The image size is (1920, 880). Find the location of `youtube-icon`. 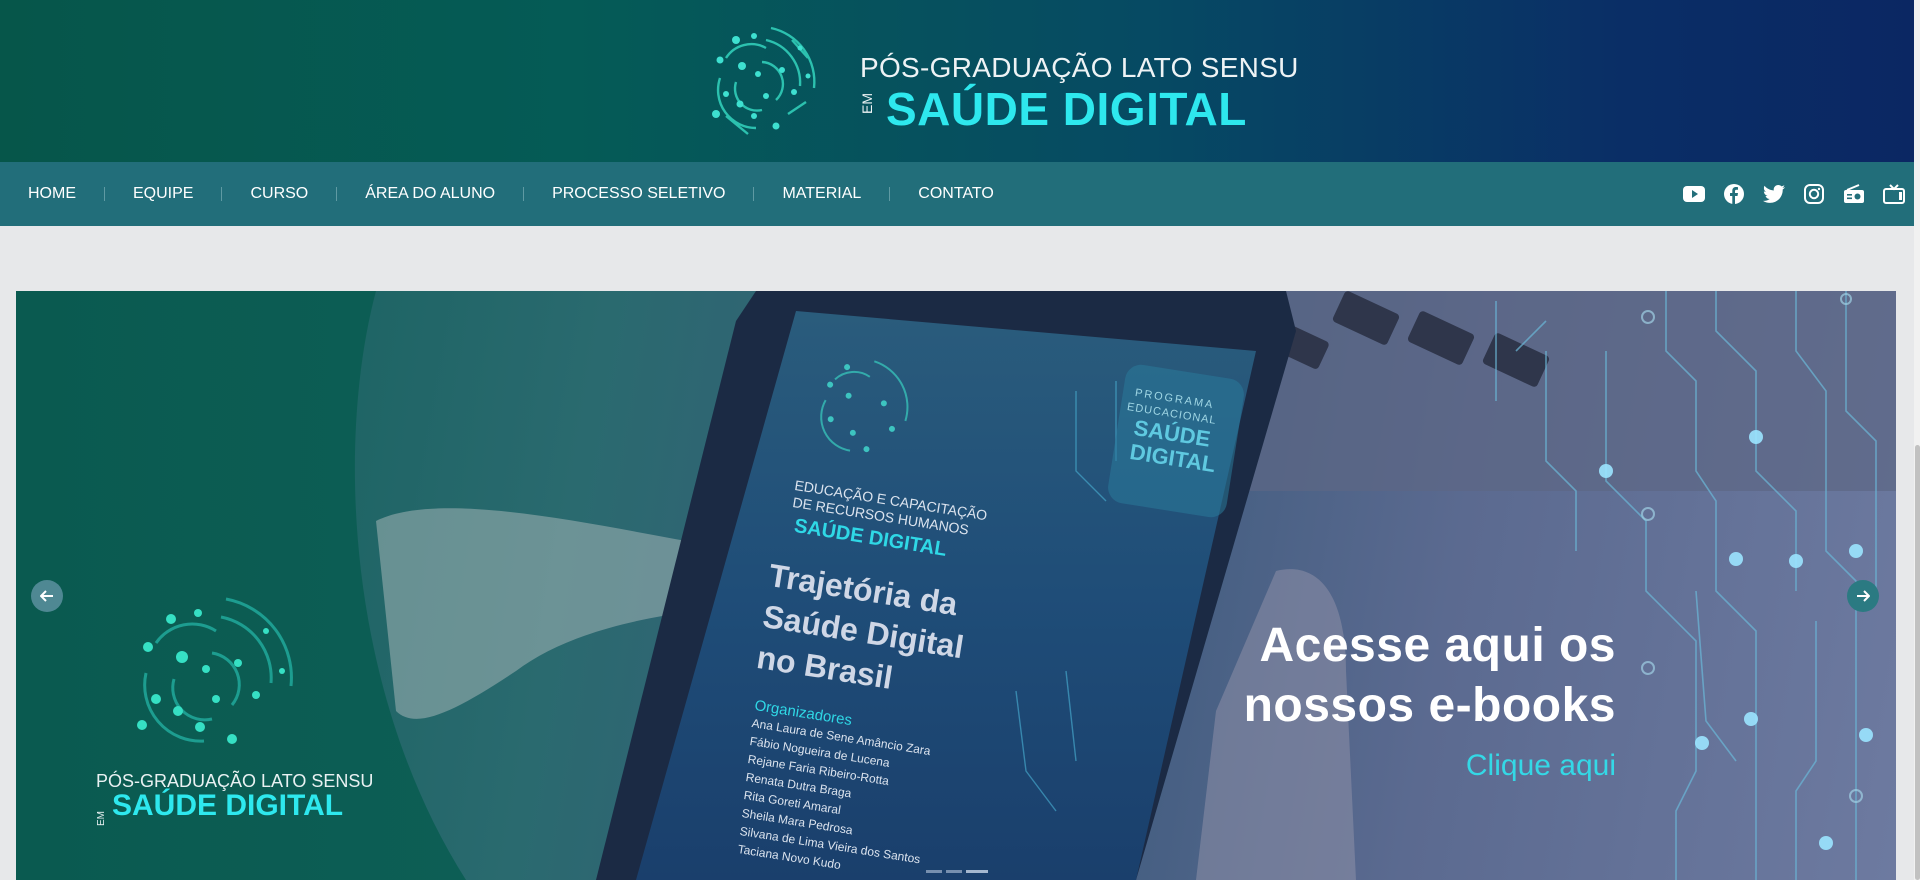

youtube-icon is located at coordinates (1694, 194).